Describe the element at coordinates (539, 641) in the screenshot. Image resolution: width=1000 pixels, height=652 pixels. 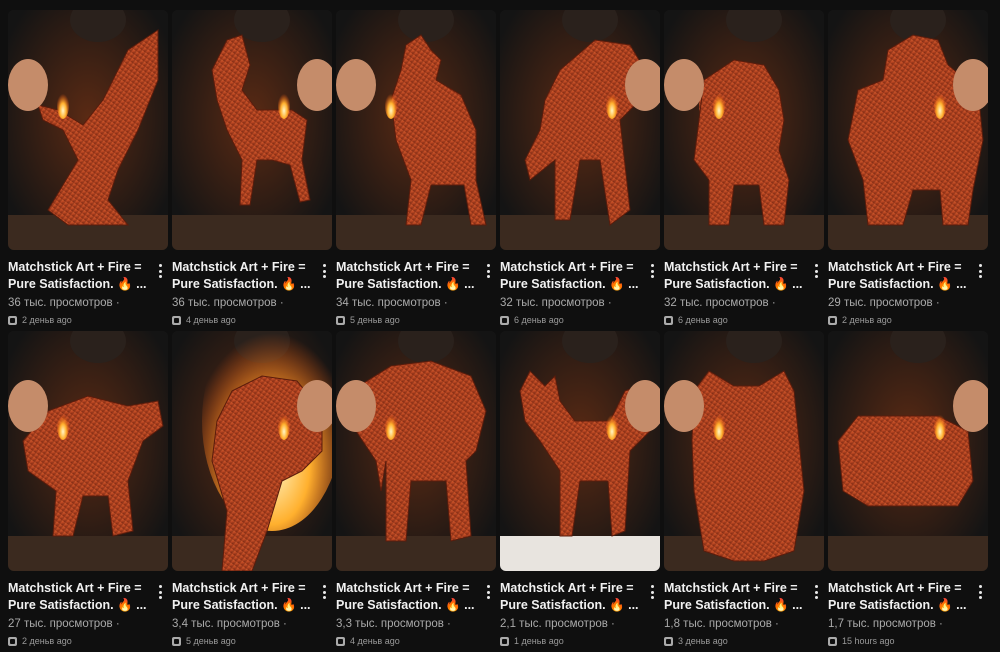
I see `upload-age-text: 1 деньв ago` at that location.